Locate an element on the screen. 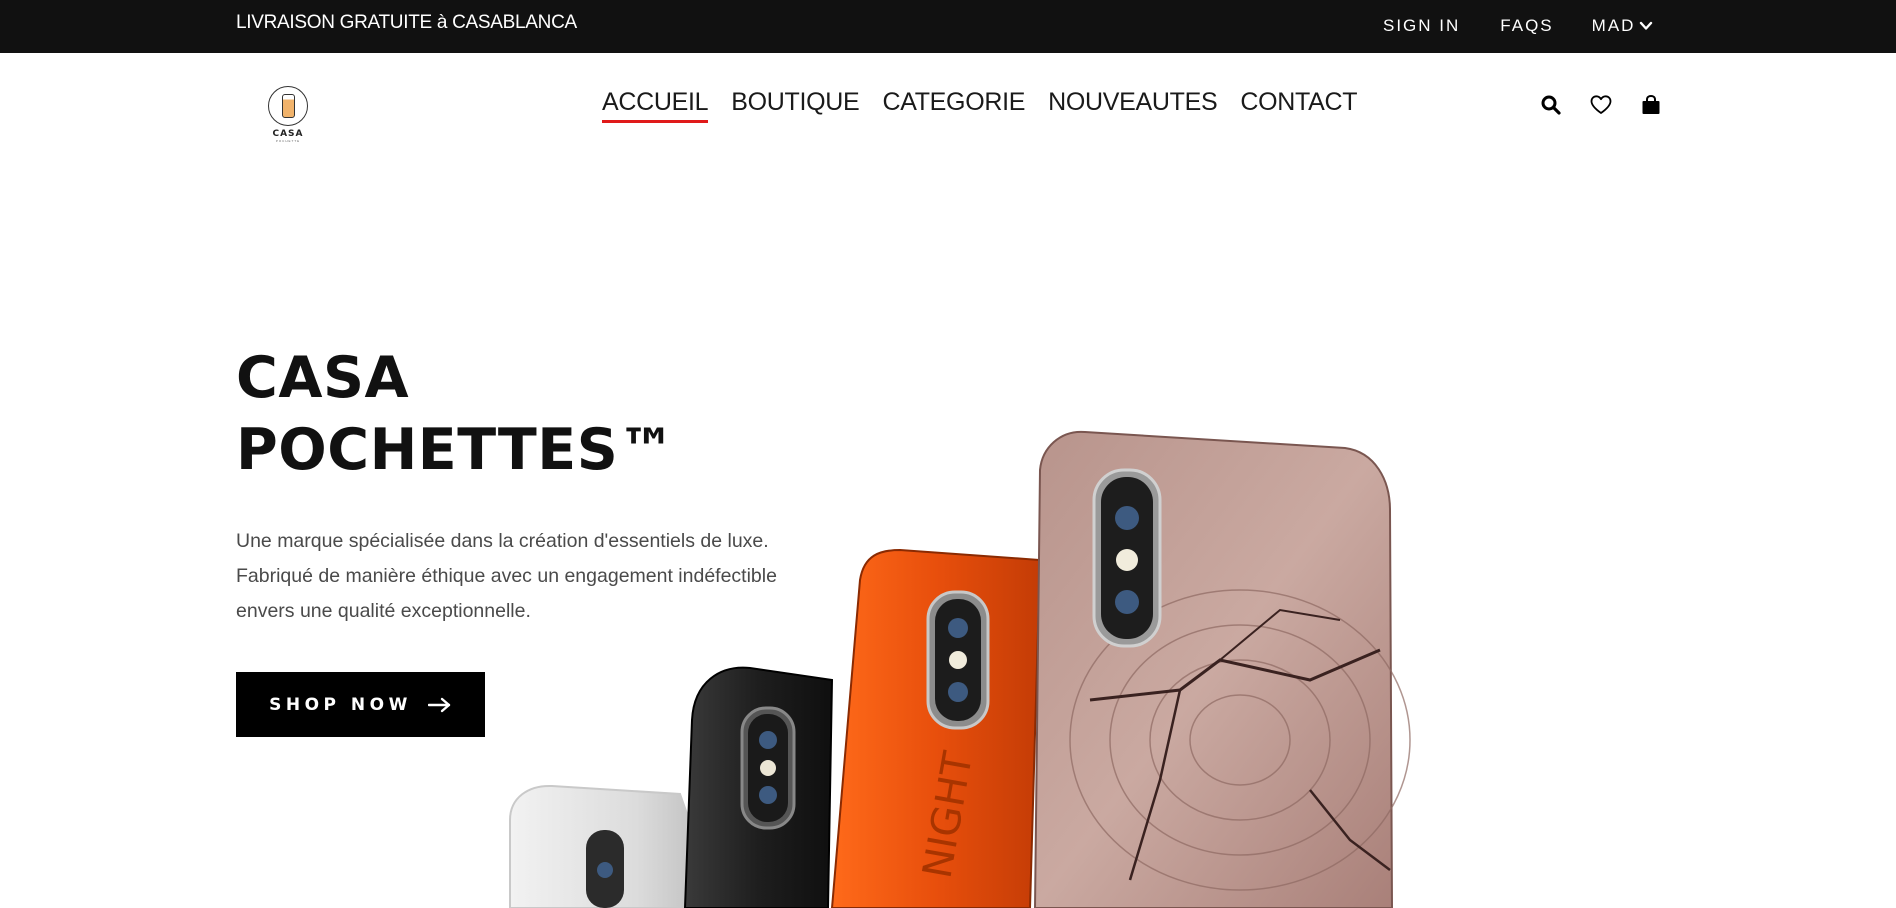  faqs-link: FAQS is located at coordinates (1526, 26).